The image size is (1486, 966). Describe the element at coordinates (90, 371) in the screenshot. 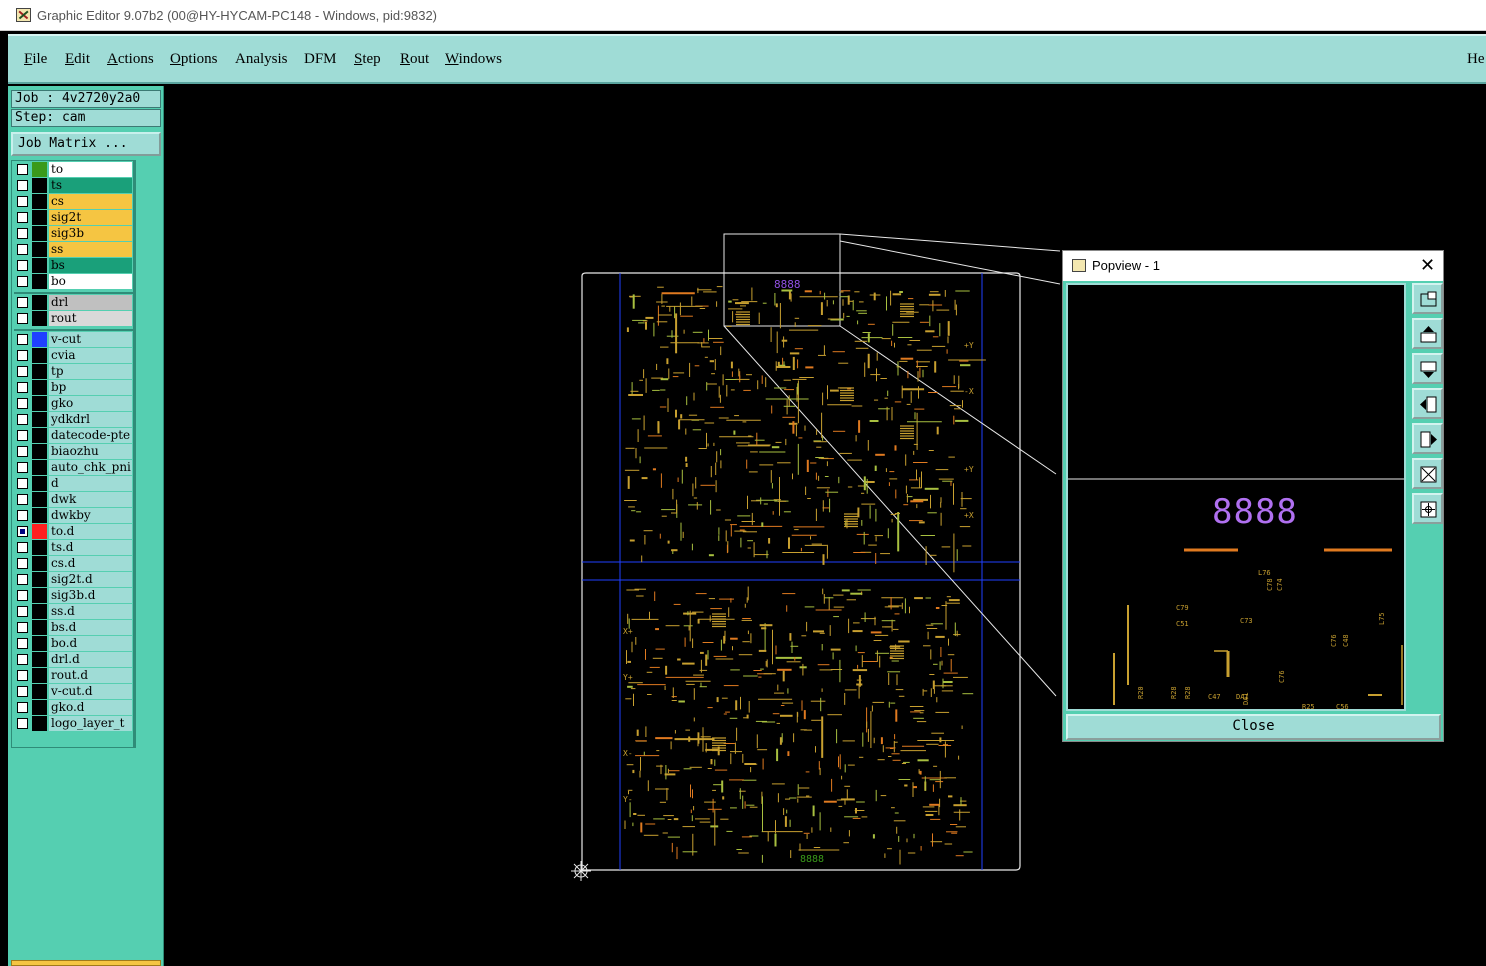

I see `layer-name: tp` at that location.